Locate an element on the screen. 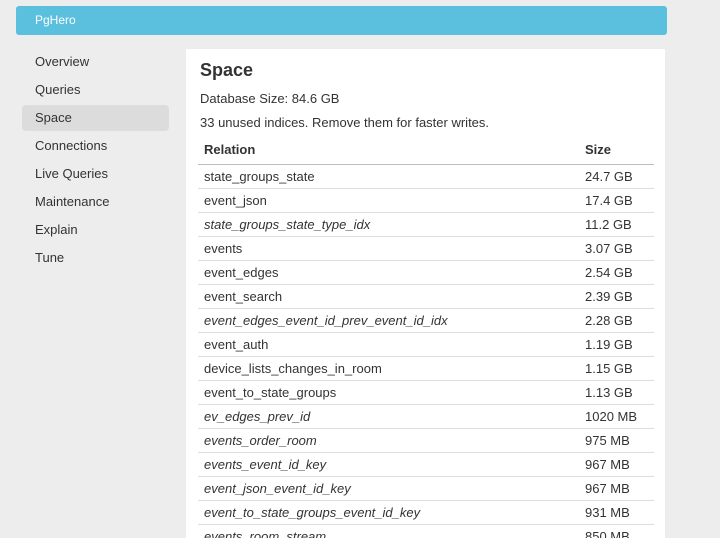 This screenshot has height=538, width=720. size-cell: 17.4 GB is located at coordinates (616, 200).